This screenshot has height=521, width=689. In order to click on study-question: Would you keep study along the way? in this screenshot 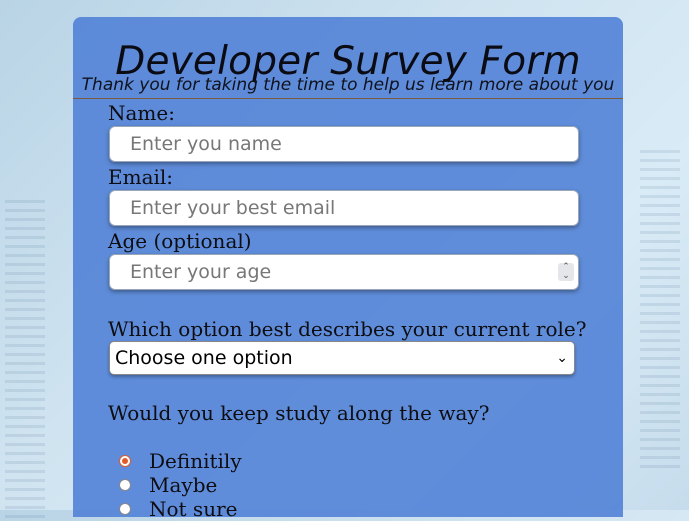, I will do `click(299, 413)`.